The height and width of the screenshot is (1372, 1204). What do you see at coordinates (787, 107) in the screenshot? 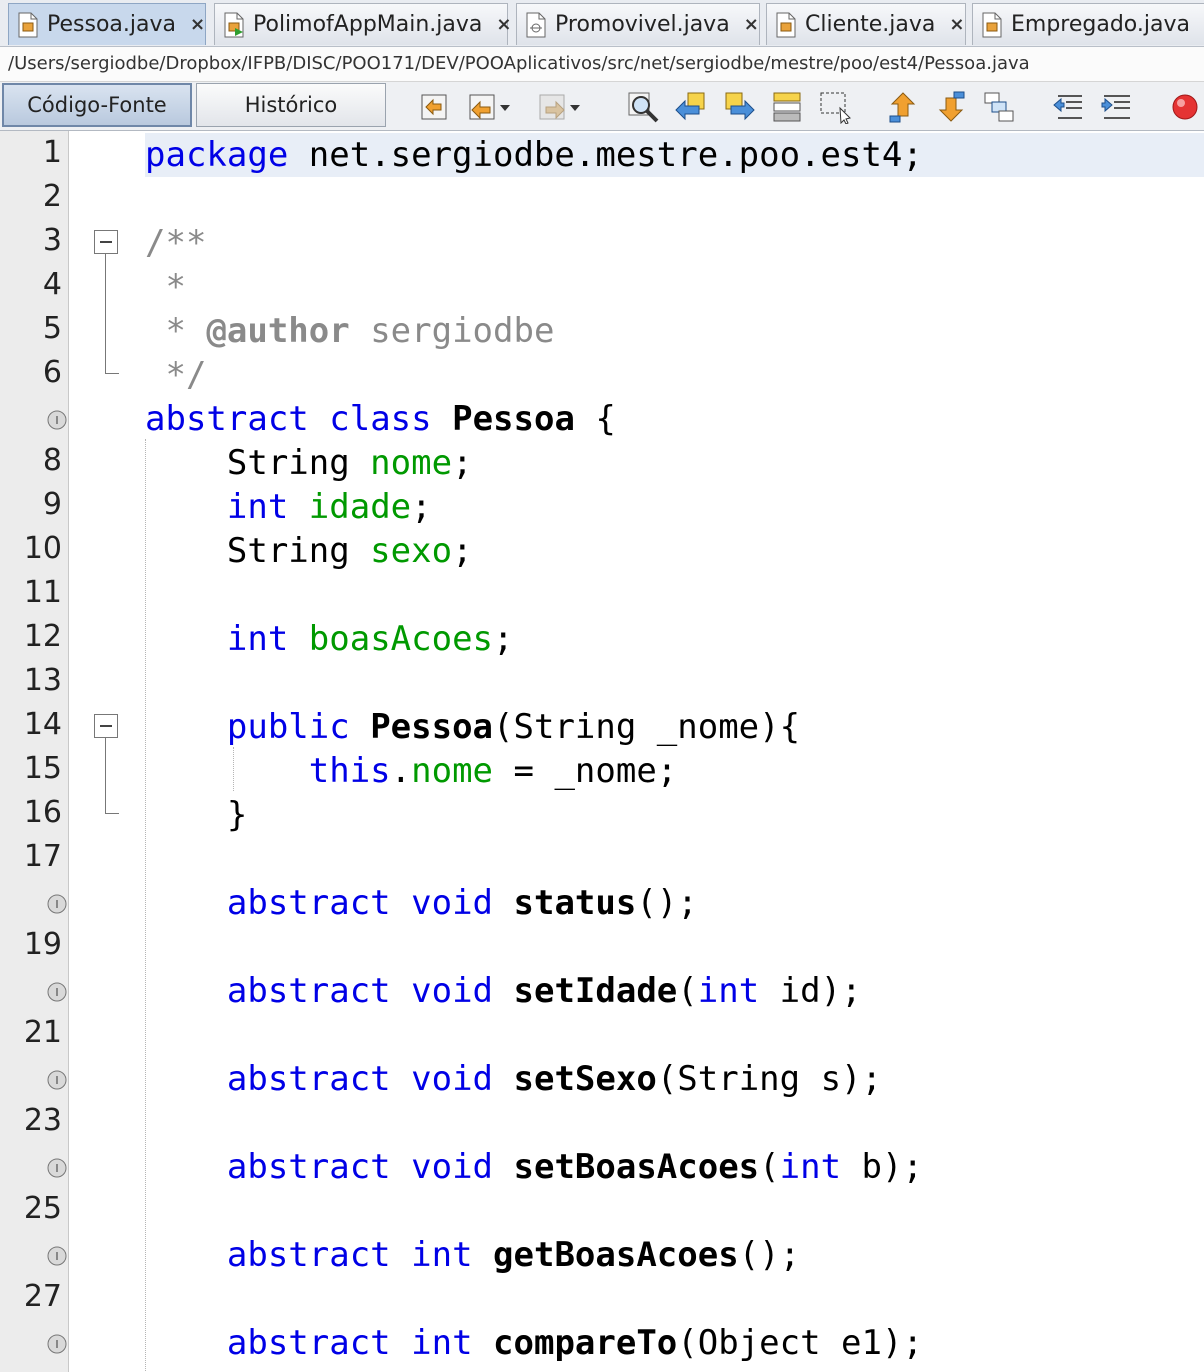
I see `toggle-highlight-icon` at bounding box center [787, 107].